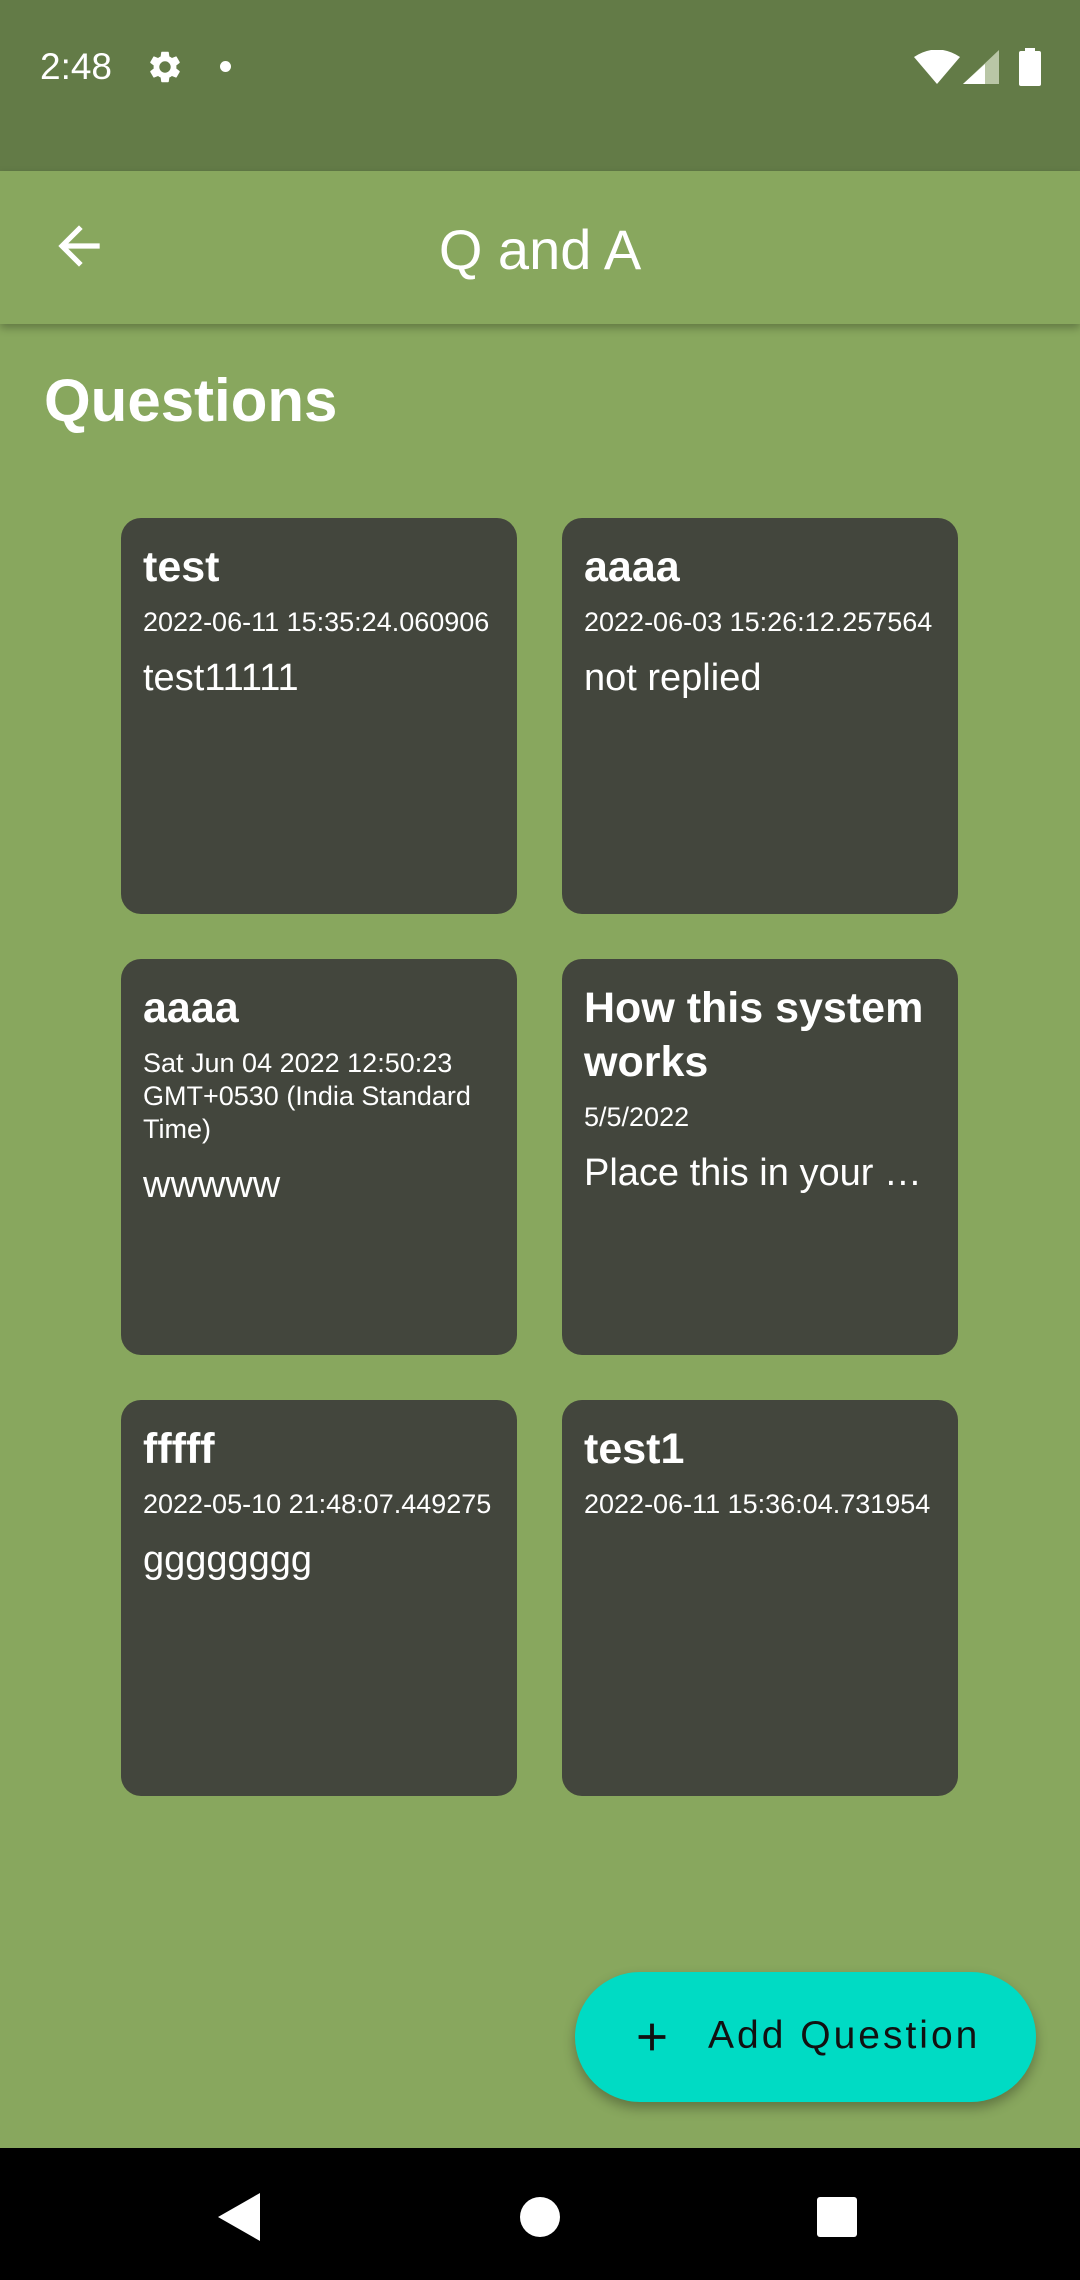 Image resolution: width=1080 pixels, height=2280 pixels. What do you see at coordinates (652, 2037) in the screenshot?
I see `plus-icon` at bounding box center [652, 2037].